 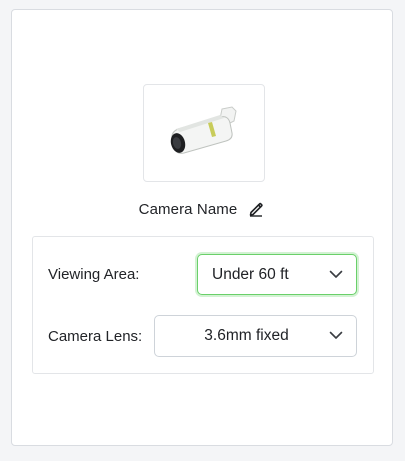 I want to click on viewing-area-select: Under 60 ft, so click(x=277, y=274).